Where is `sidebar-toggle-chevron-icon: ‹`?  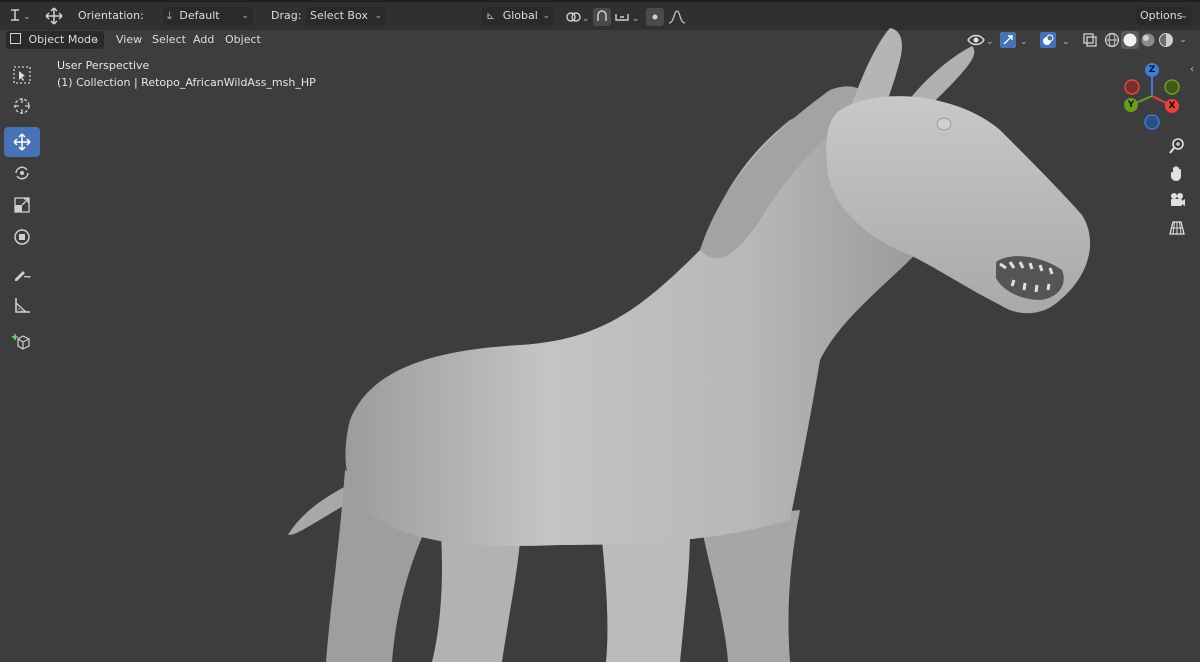 sidebar-toggle-chevron-icon: ‹ is located at coordinates (1192, 69).